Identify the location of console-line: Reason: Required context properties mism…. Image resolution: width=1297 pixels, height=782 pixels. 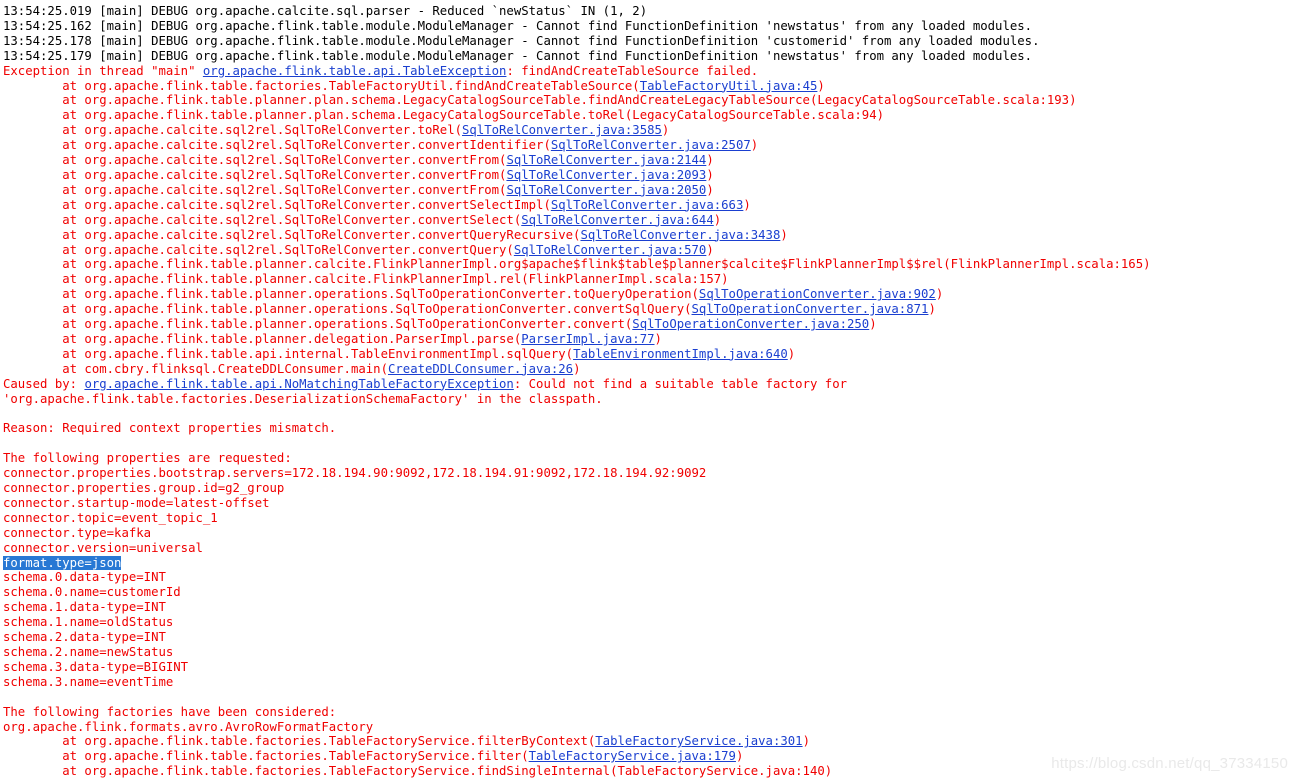
(648, 428).